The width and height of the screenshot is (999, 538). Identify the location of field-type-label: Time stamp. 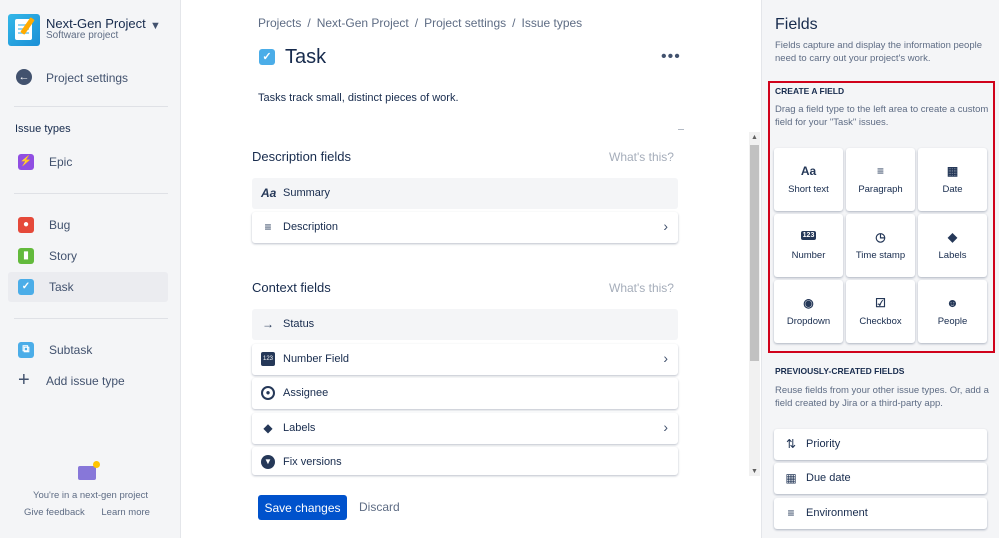
(880, 255).